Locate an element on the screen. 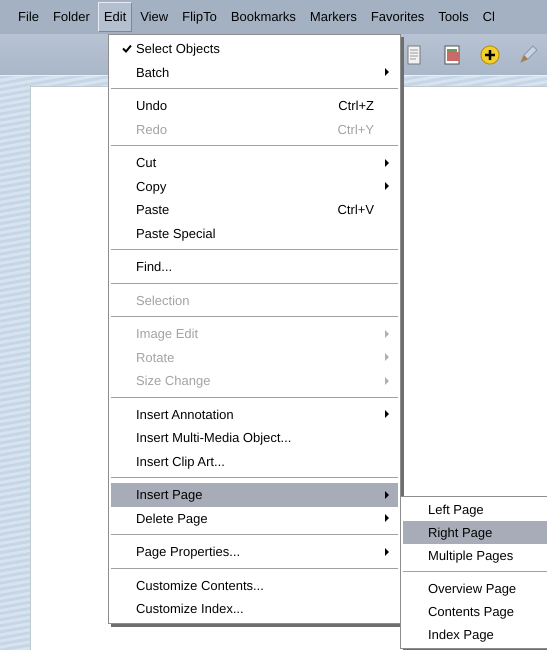  menu-item: Undo Ctrl+Z is located at coordinates (254, 106).